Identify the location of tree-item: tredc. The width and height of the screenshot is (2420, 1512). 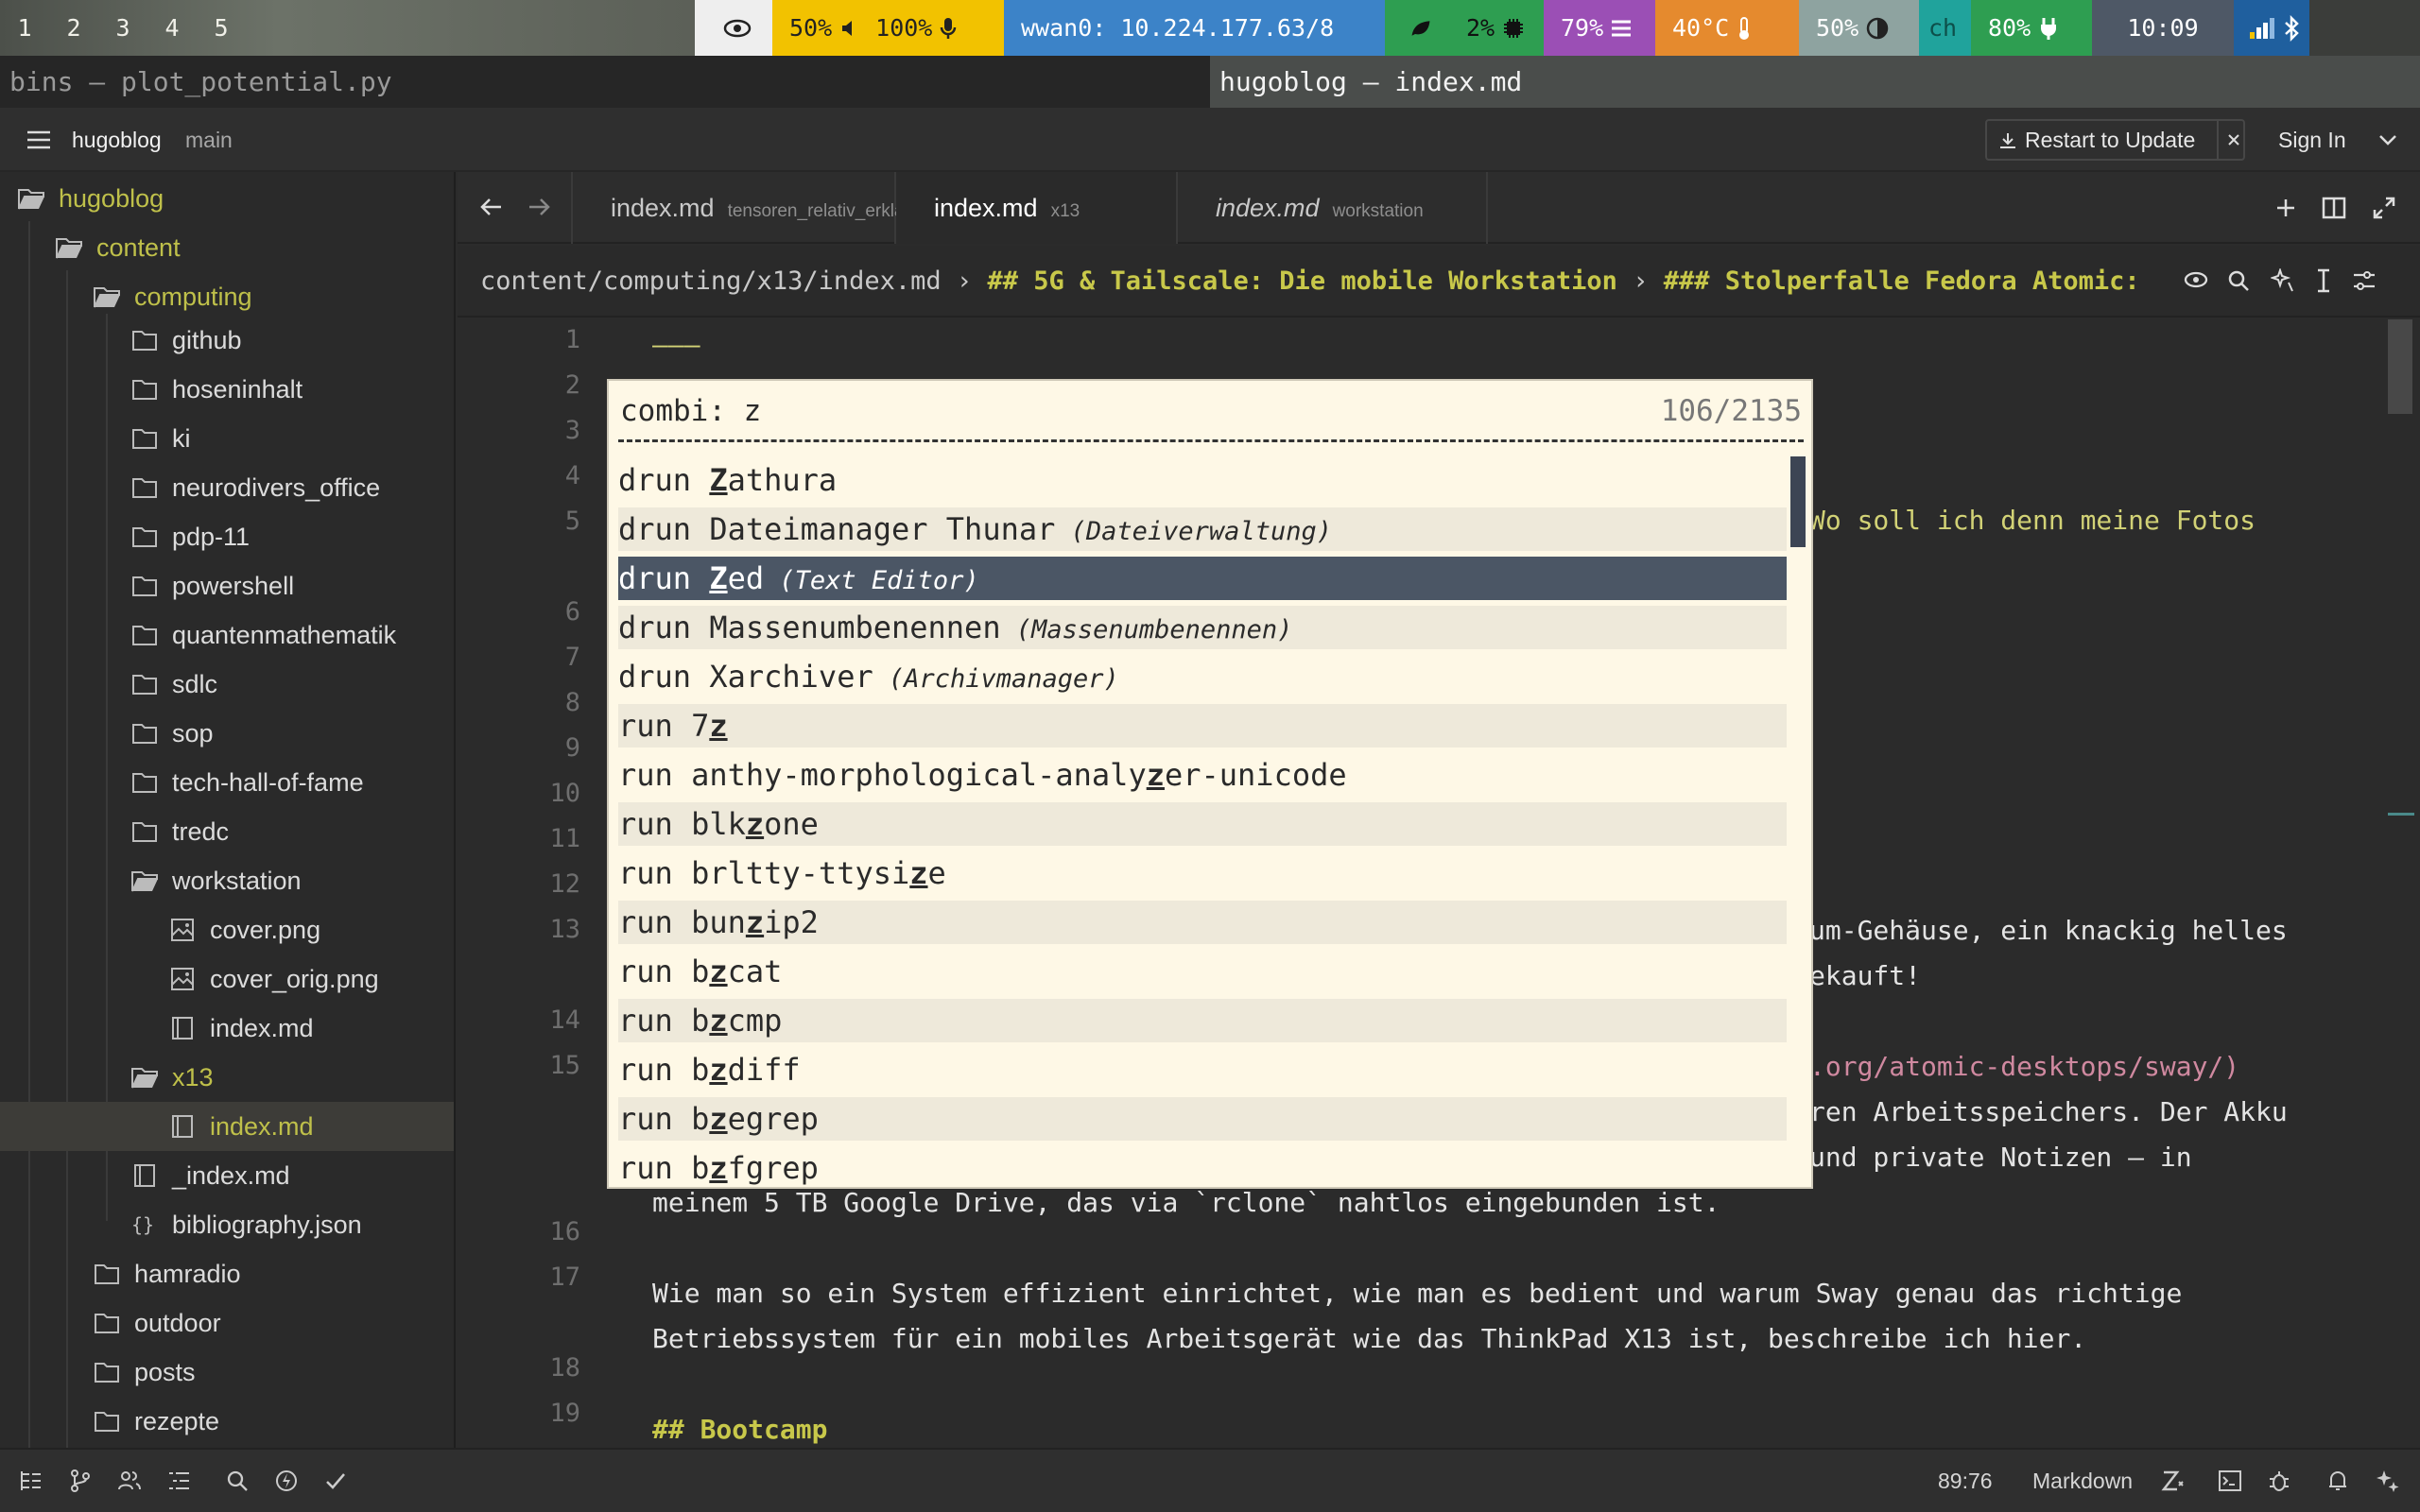
(227, 831).